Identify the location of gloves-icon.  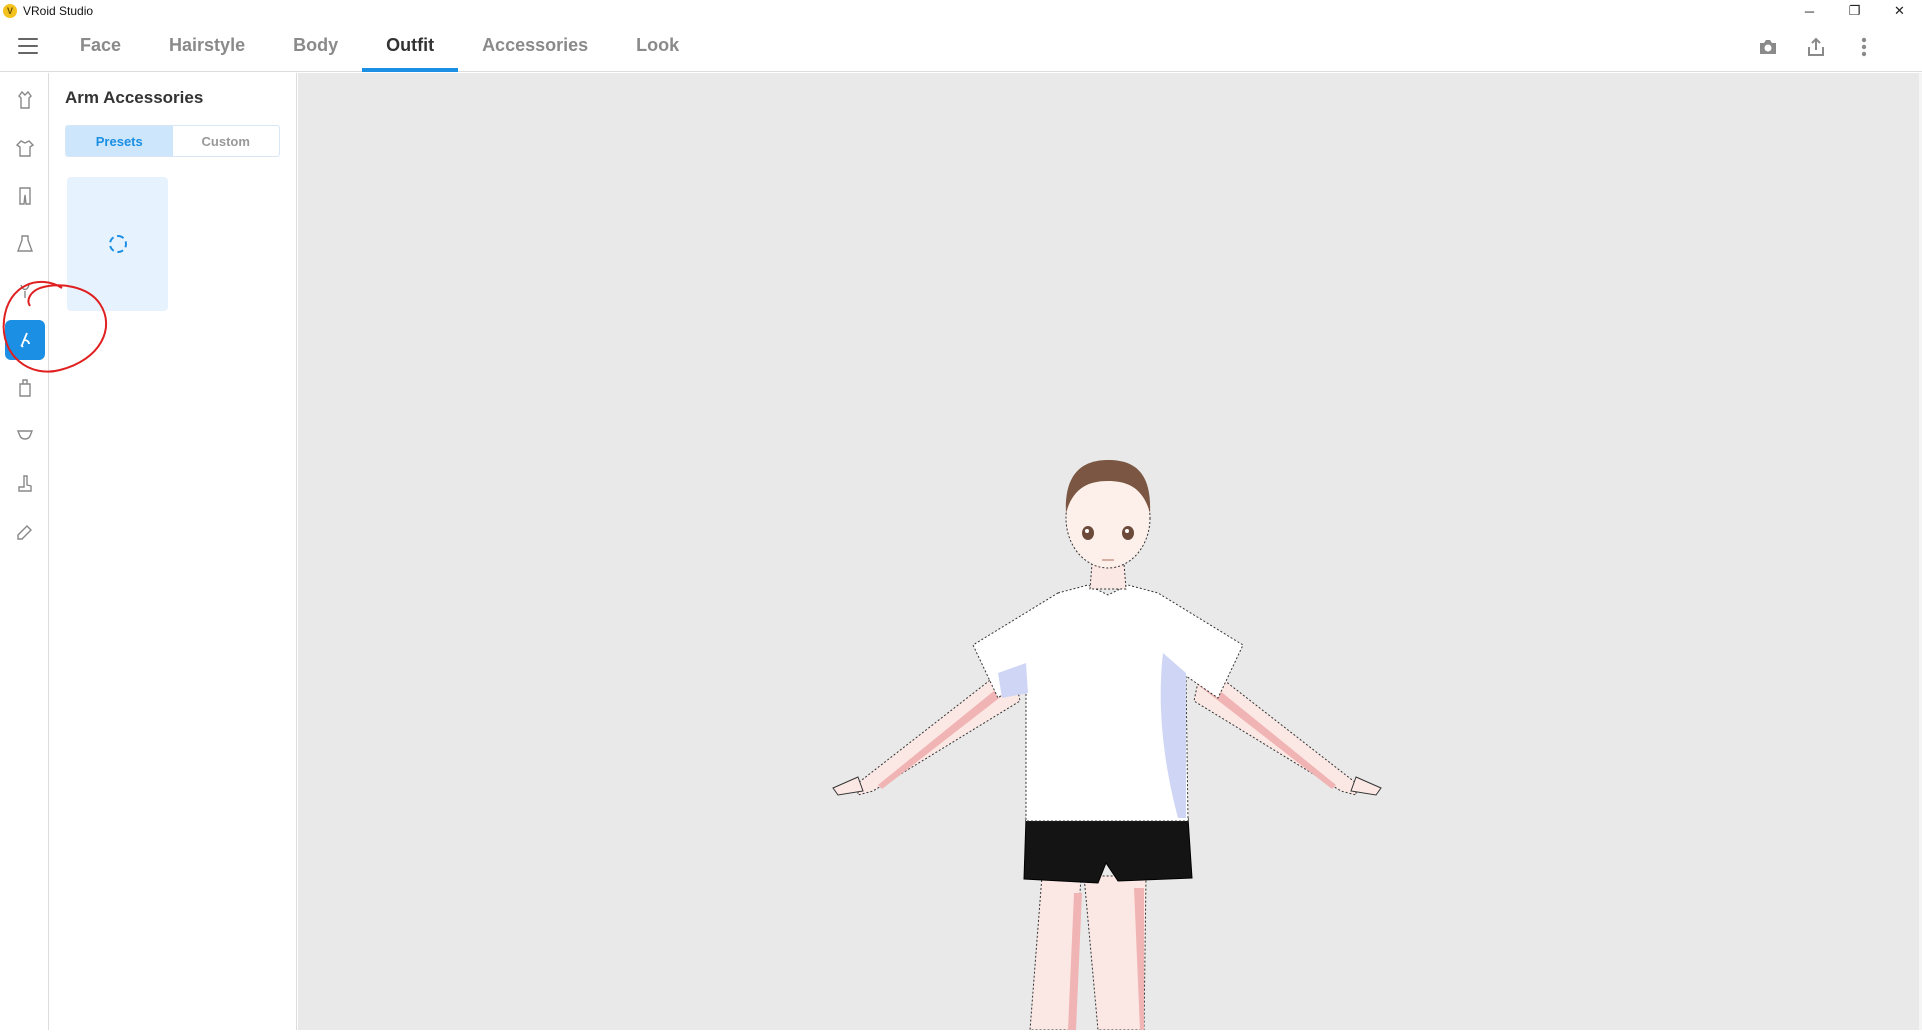
(25, 388).